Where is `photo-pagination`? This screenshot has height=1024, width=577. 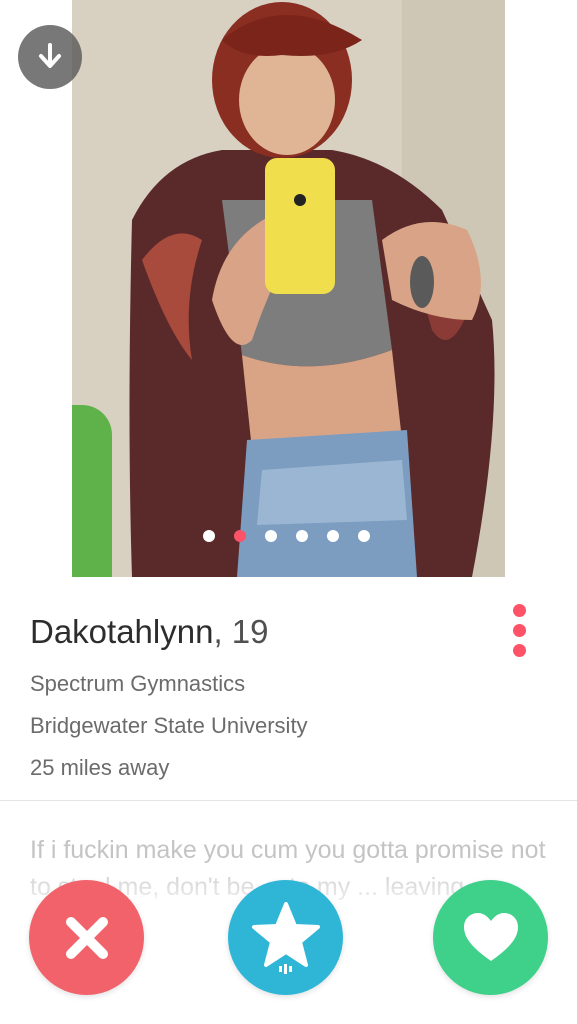 photo-pagination is located at coordinates (286, 536).